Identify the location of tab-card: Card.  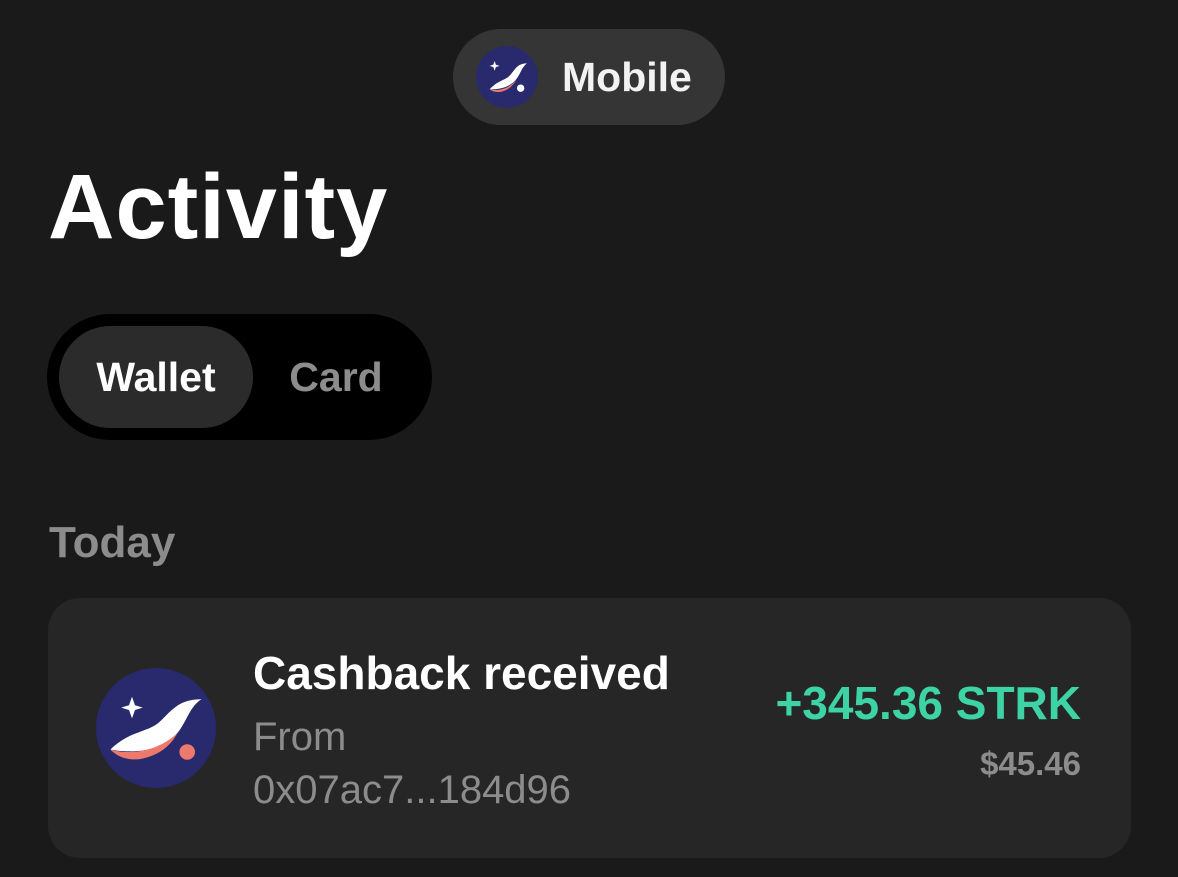
(336, 377).